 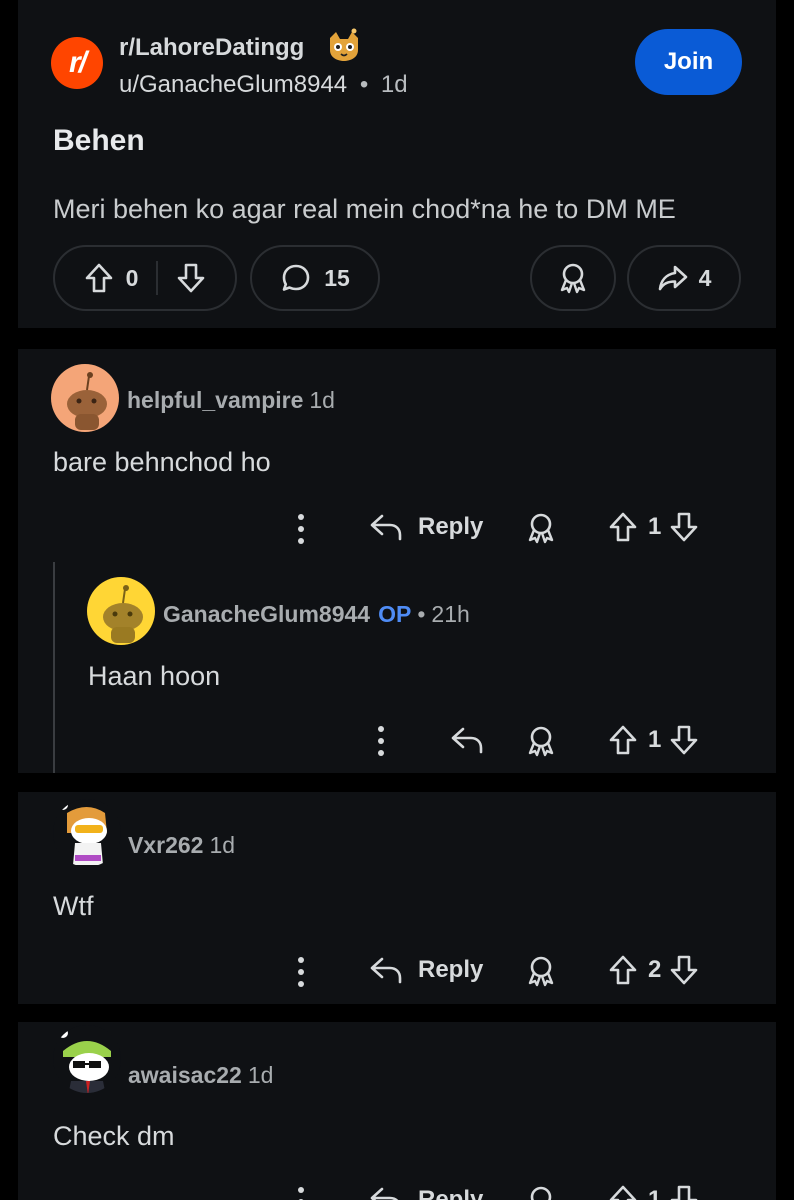 I want to click on vote-bar: 0, so click(x=145, y=278).